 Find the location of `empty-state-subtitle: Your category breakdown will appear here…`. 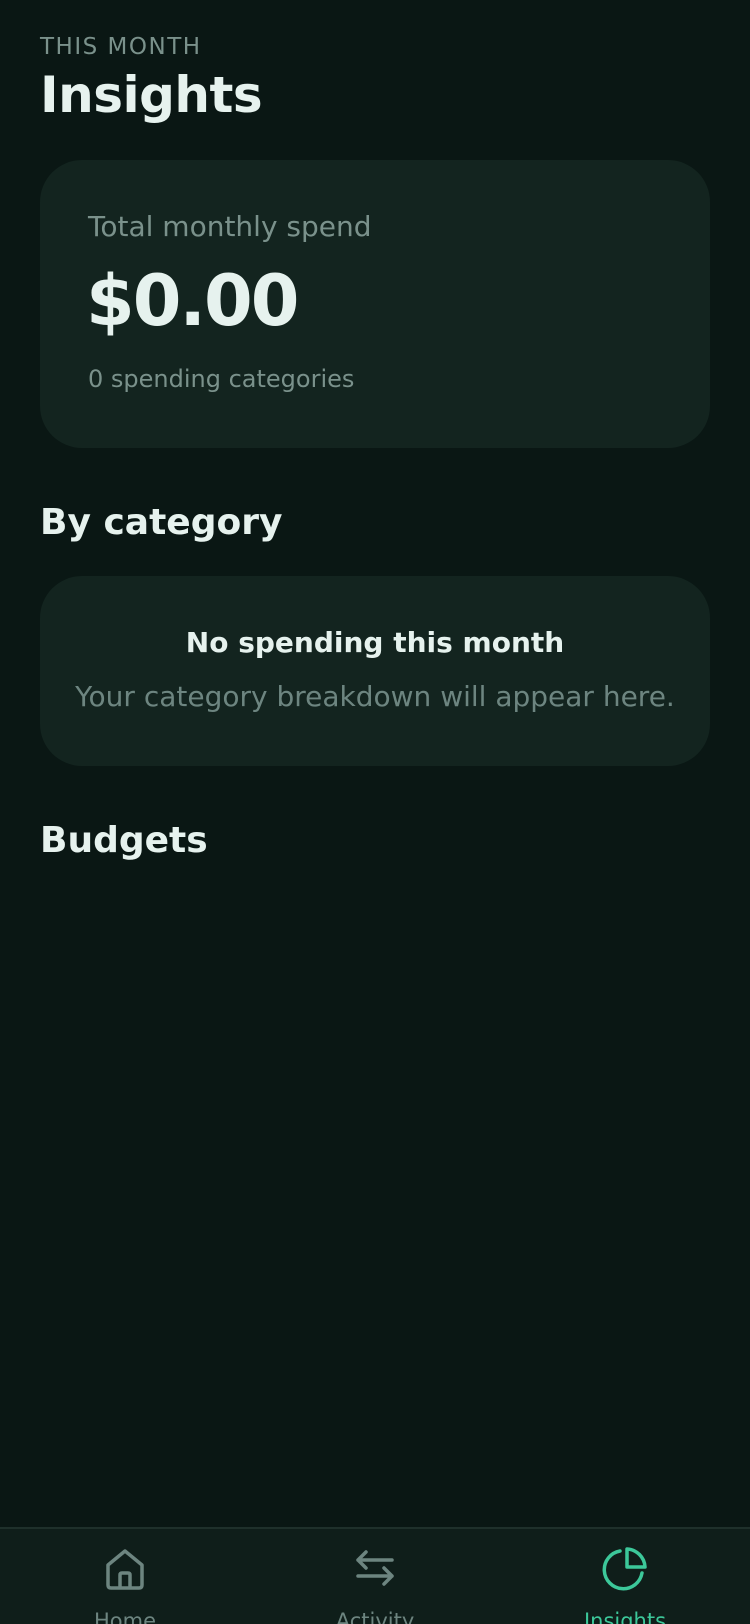

empty-state-subtitle: Your category breakdown will appear here… is located at coordinates (375, 696).